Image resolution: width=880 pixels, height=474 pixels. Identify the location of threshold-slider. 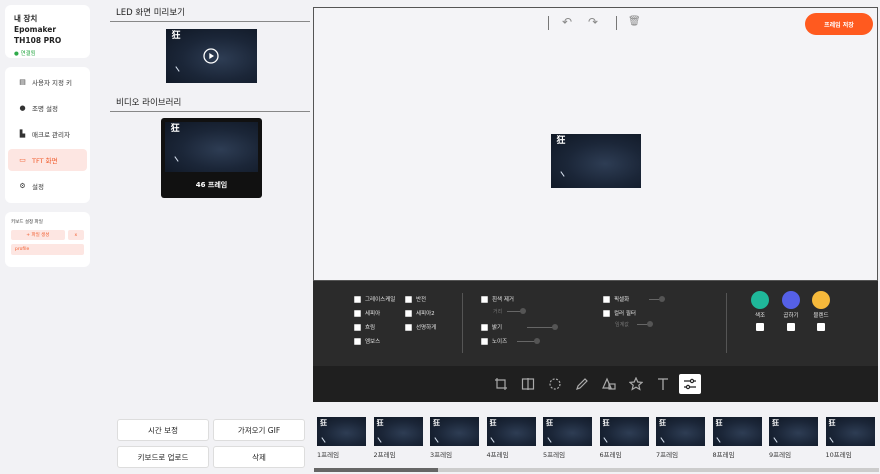
(645, 324).